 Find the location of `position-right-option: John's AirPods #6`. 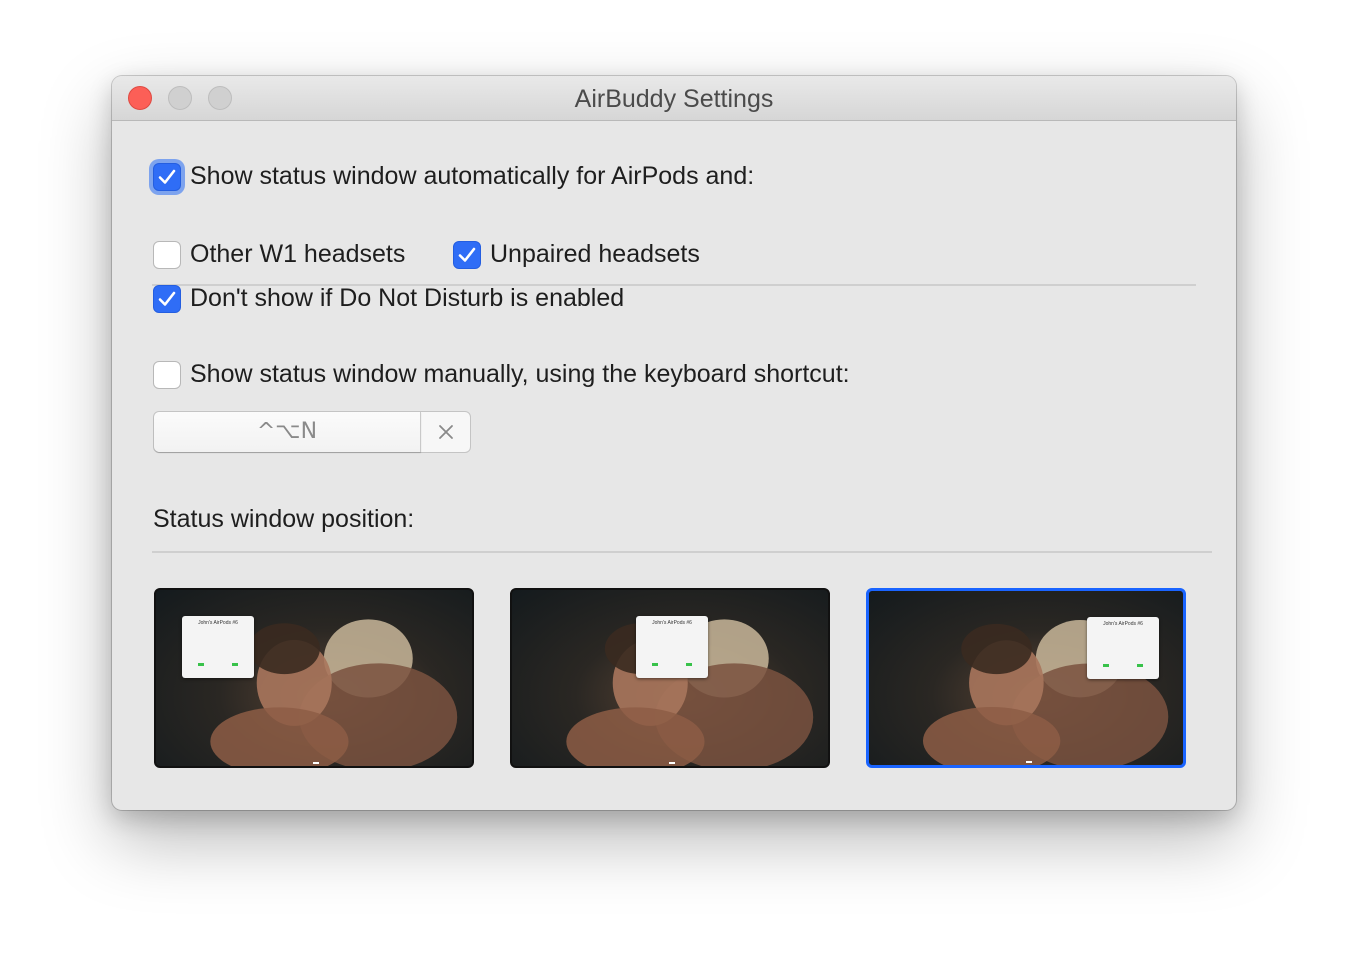

position-right-option: John's AirPods #6 is located at coordinates (1026, 678).